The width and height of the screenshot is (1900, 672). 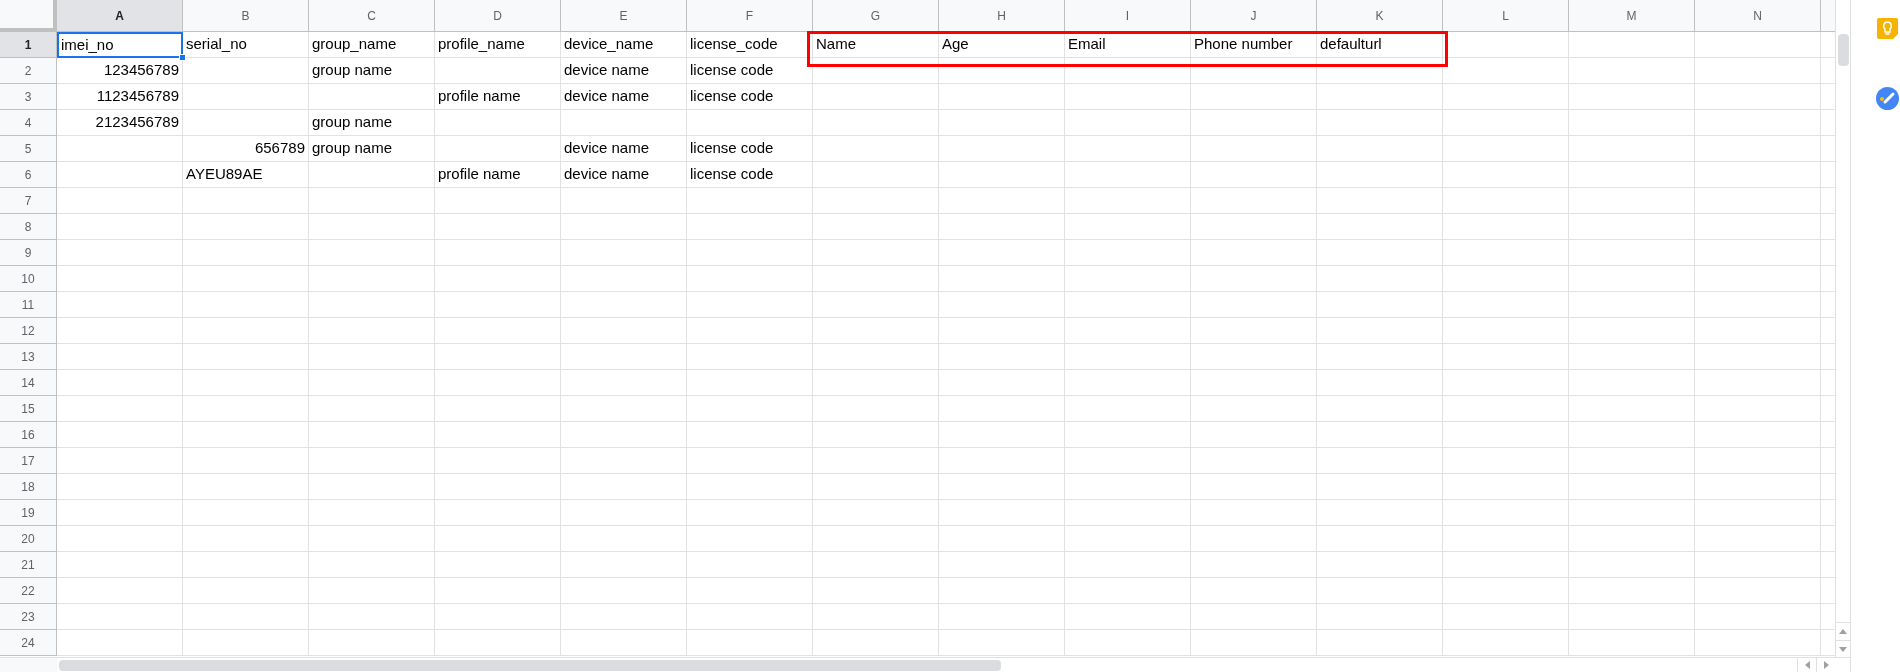 What do you see at coordinates (28, 591) in the screenshot?
I see `row-header: 22` at bounding box center [28, 591].